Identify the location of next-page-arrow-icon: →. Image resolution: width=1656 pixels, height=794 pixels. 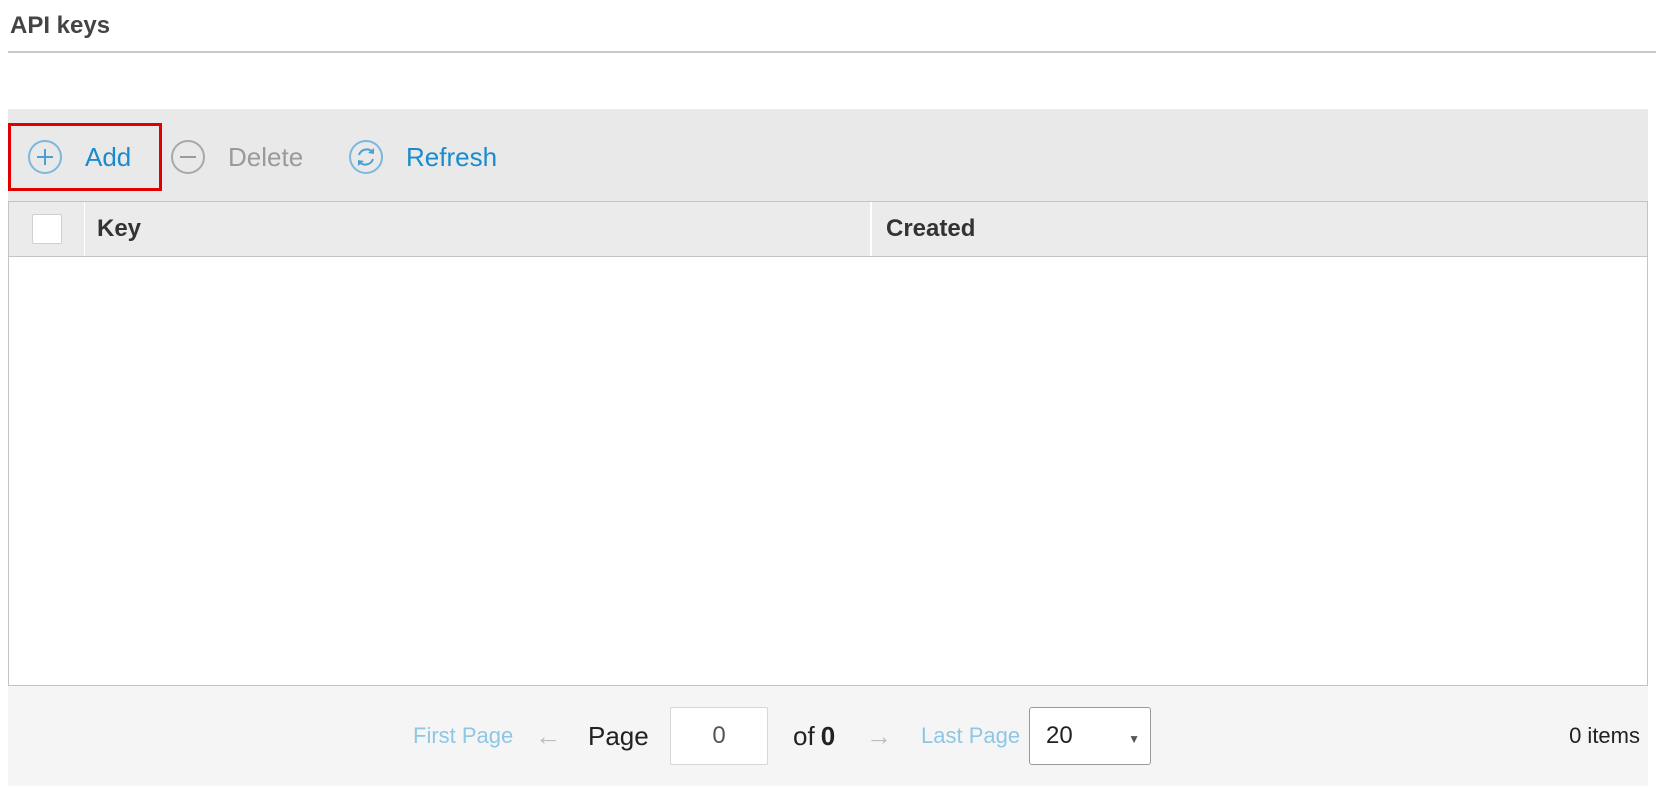
(879, 736).